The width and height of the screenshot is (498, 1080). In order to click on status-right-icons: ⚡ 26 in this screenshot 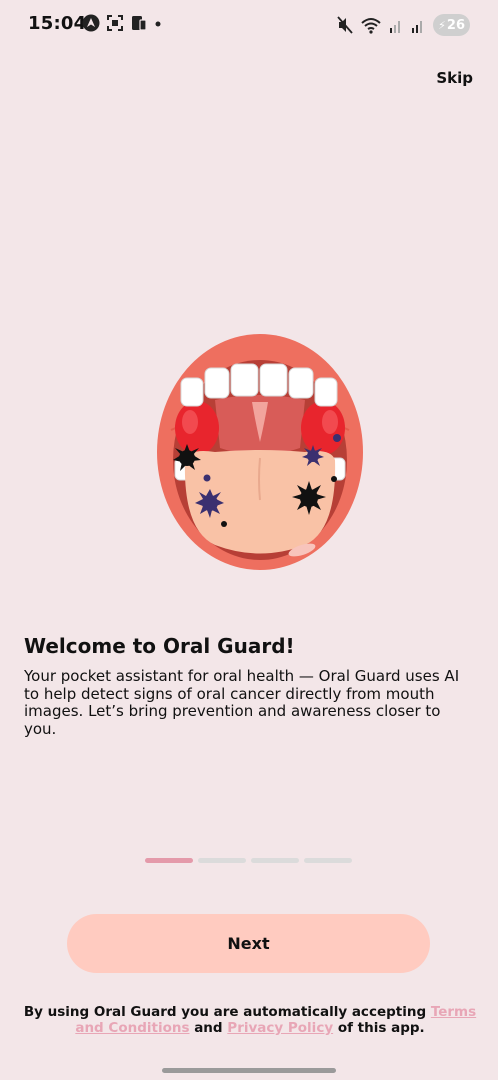, I will do `click(403, 25)`.